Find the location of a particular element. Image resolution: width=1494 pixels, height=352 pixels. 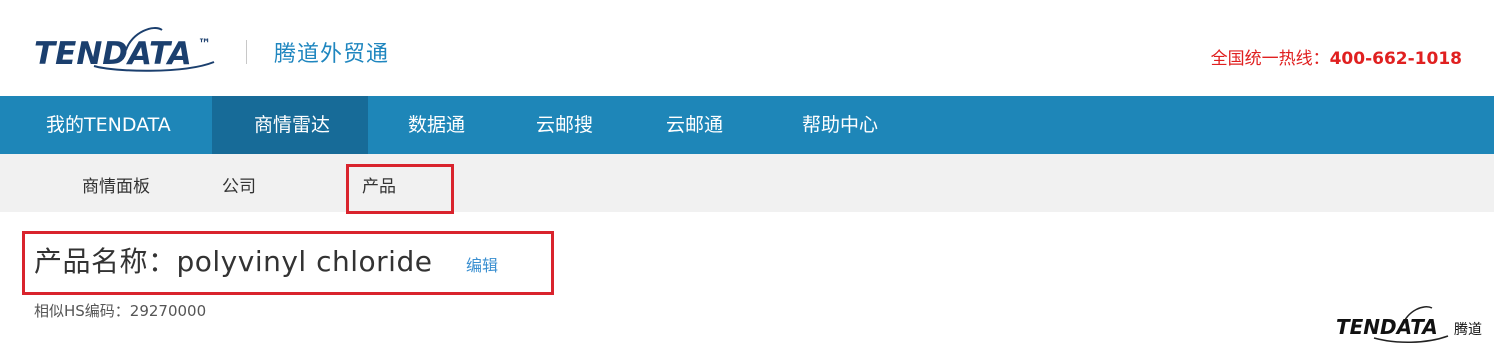

tendata-logo: TENDATA ™ is located at coordinates (134, 50).